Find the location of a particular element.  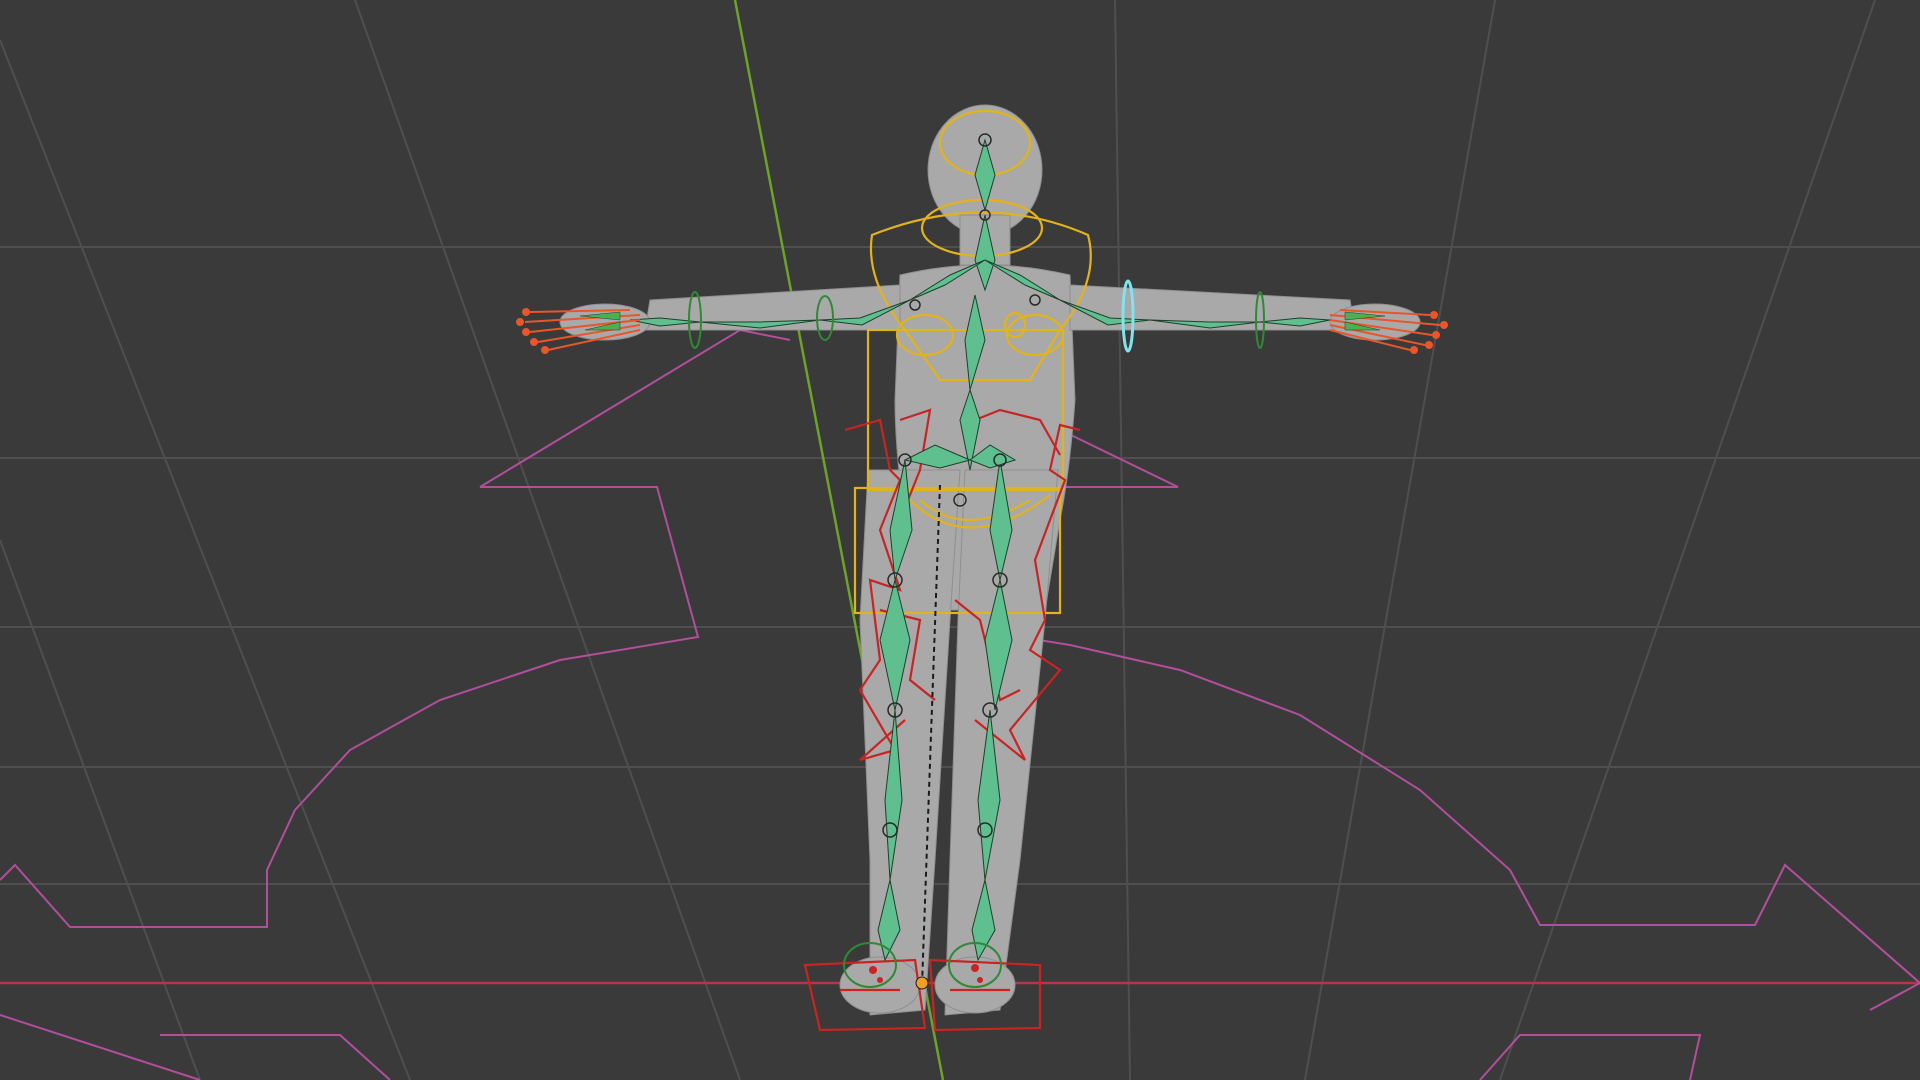

origin-marker is located at coordinates (922, 983).